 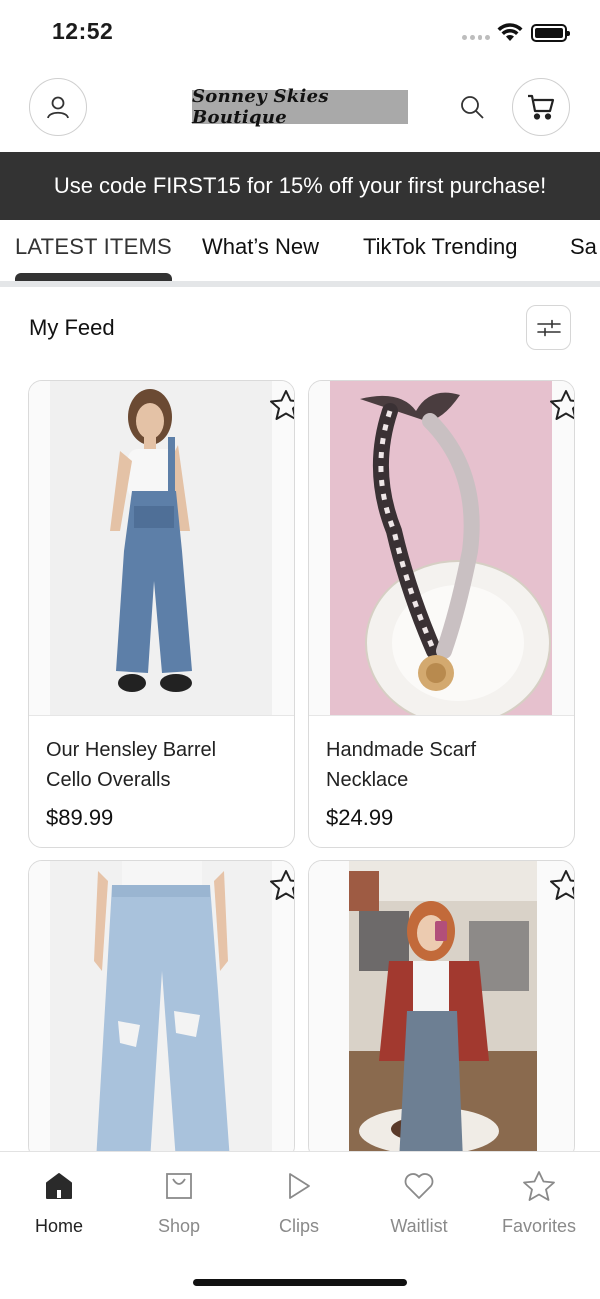 I want to click on status-bar: 12:52, so click(x=300, y=33).